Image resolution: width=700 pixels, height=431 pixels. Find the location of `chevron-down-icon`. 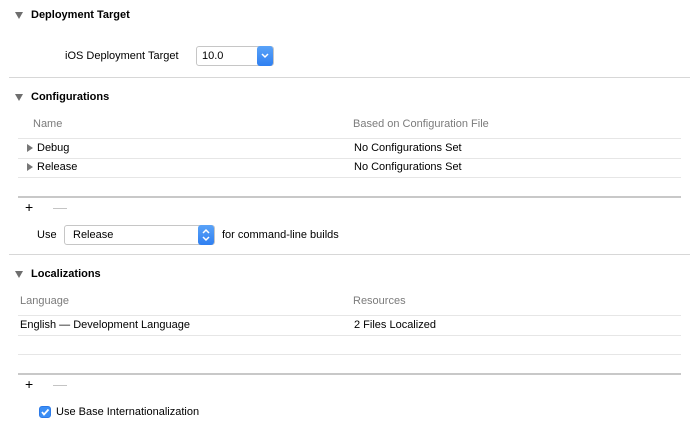

chevron-down-icon is located at coordinates (265, 56).